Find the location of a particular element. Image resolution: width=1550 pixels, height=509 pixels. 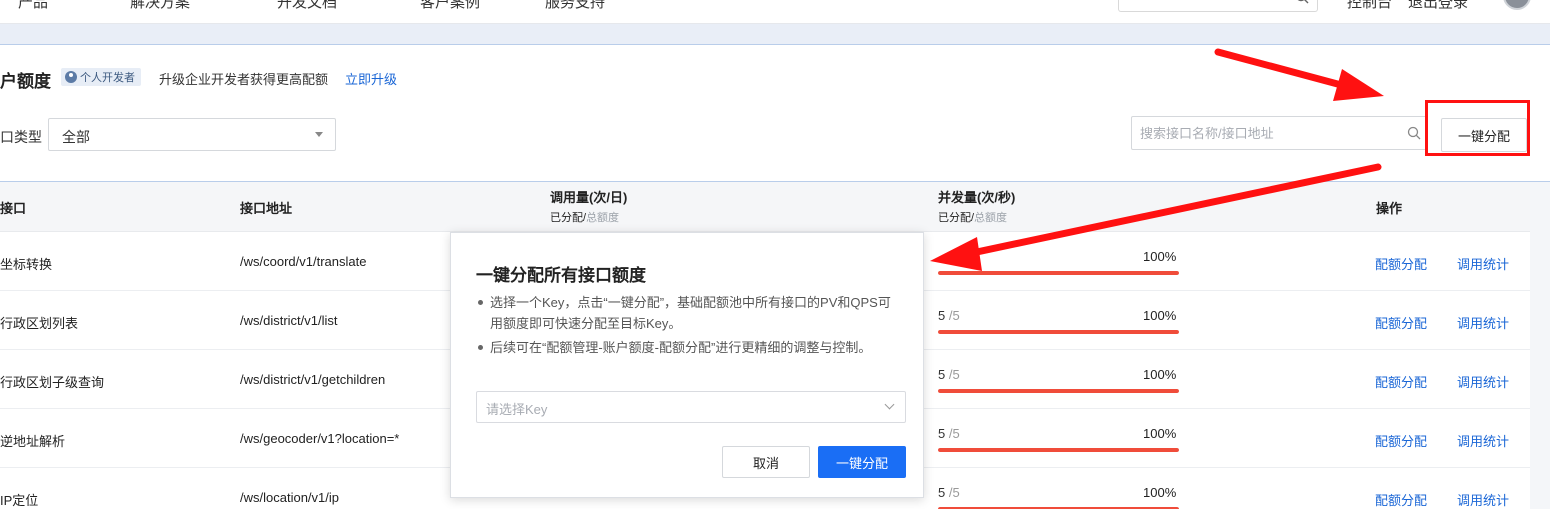

api-address: /ws/geocoder/v1?location=* is located at coordinates (320, 438).